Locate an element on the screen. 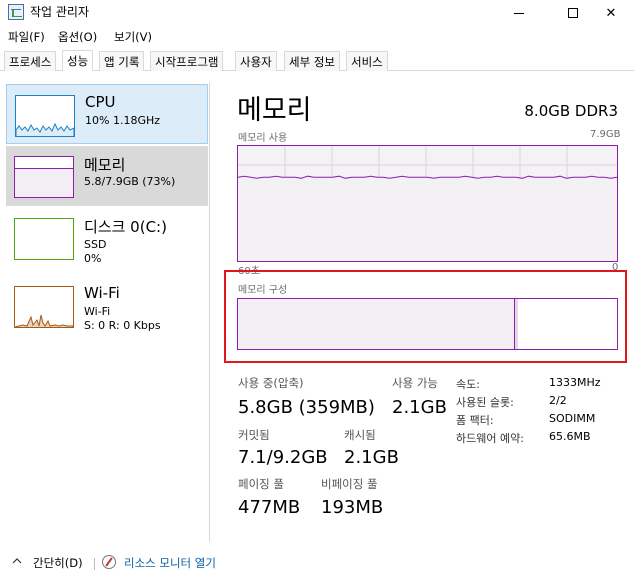 The width and height of the screenshot is (634, 577). composition-in-use is located at coordinates (376, 324).